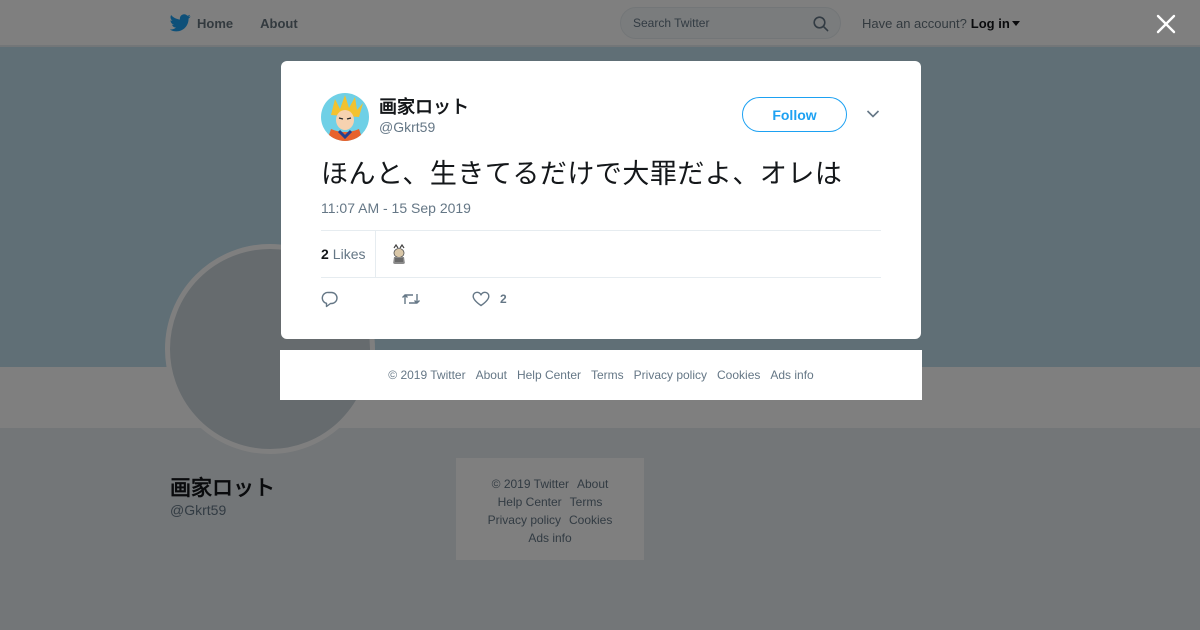 The height and width of the screenshot is (630, 1200). I want to click on footer-terms: Terms, so click(607, 375).